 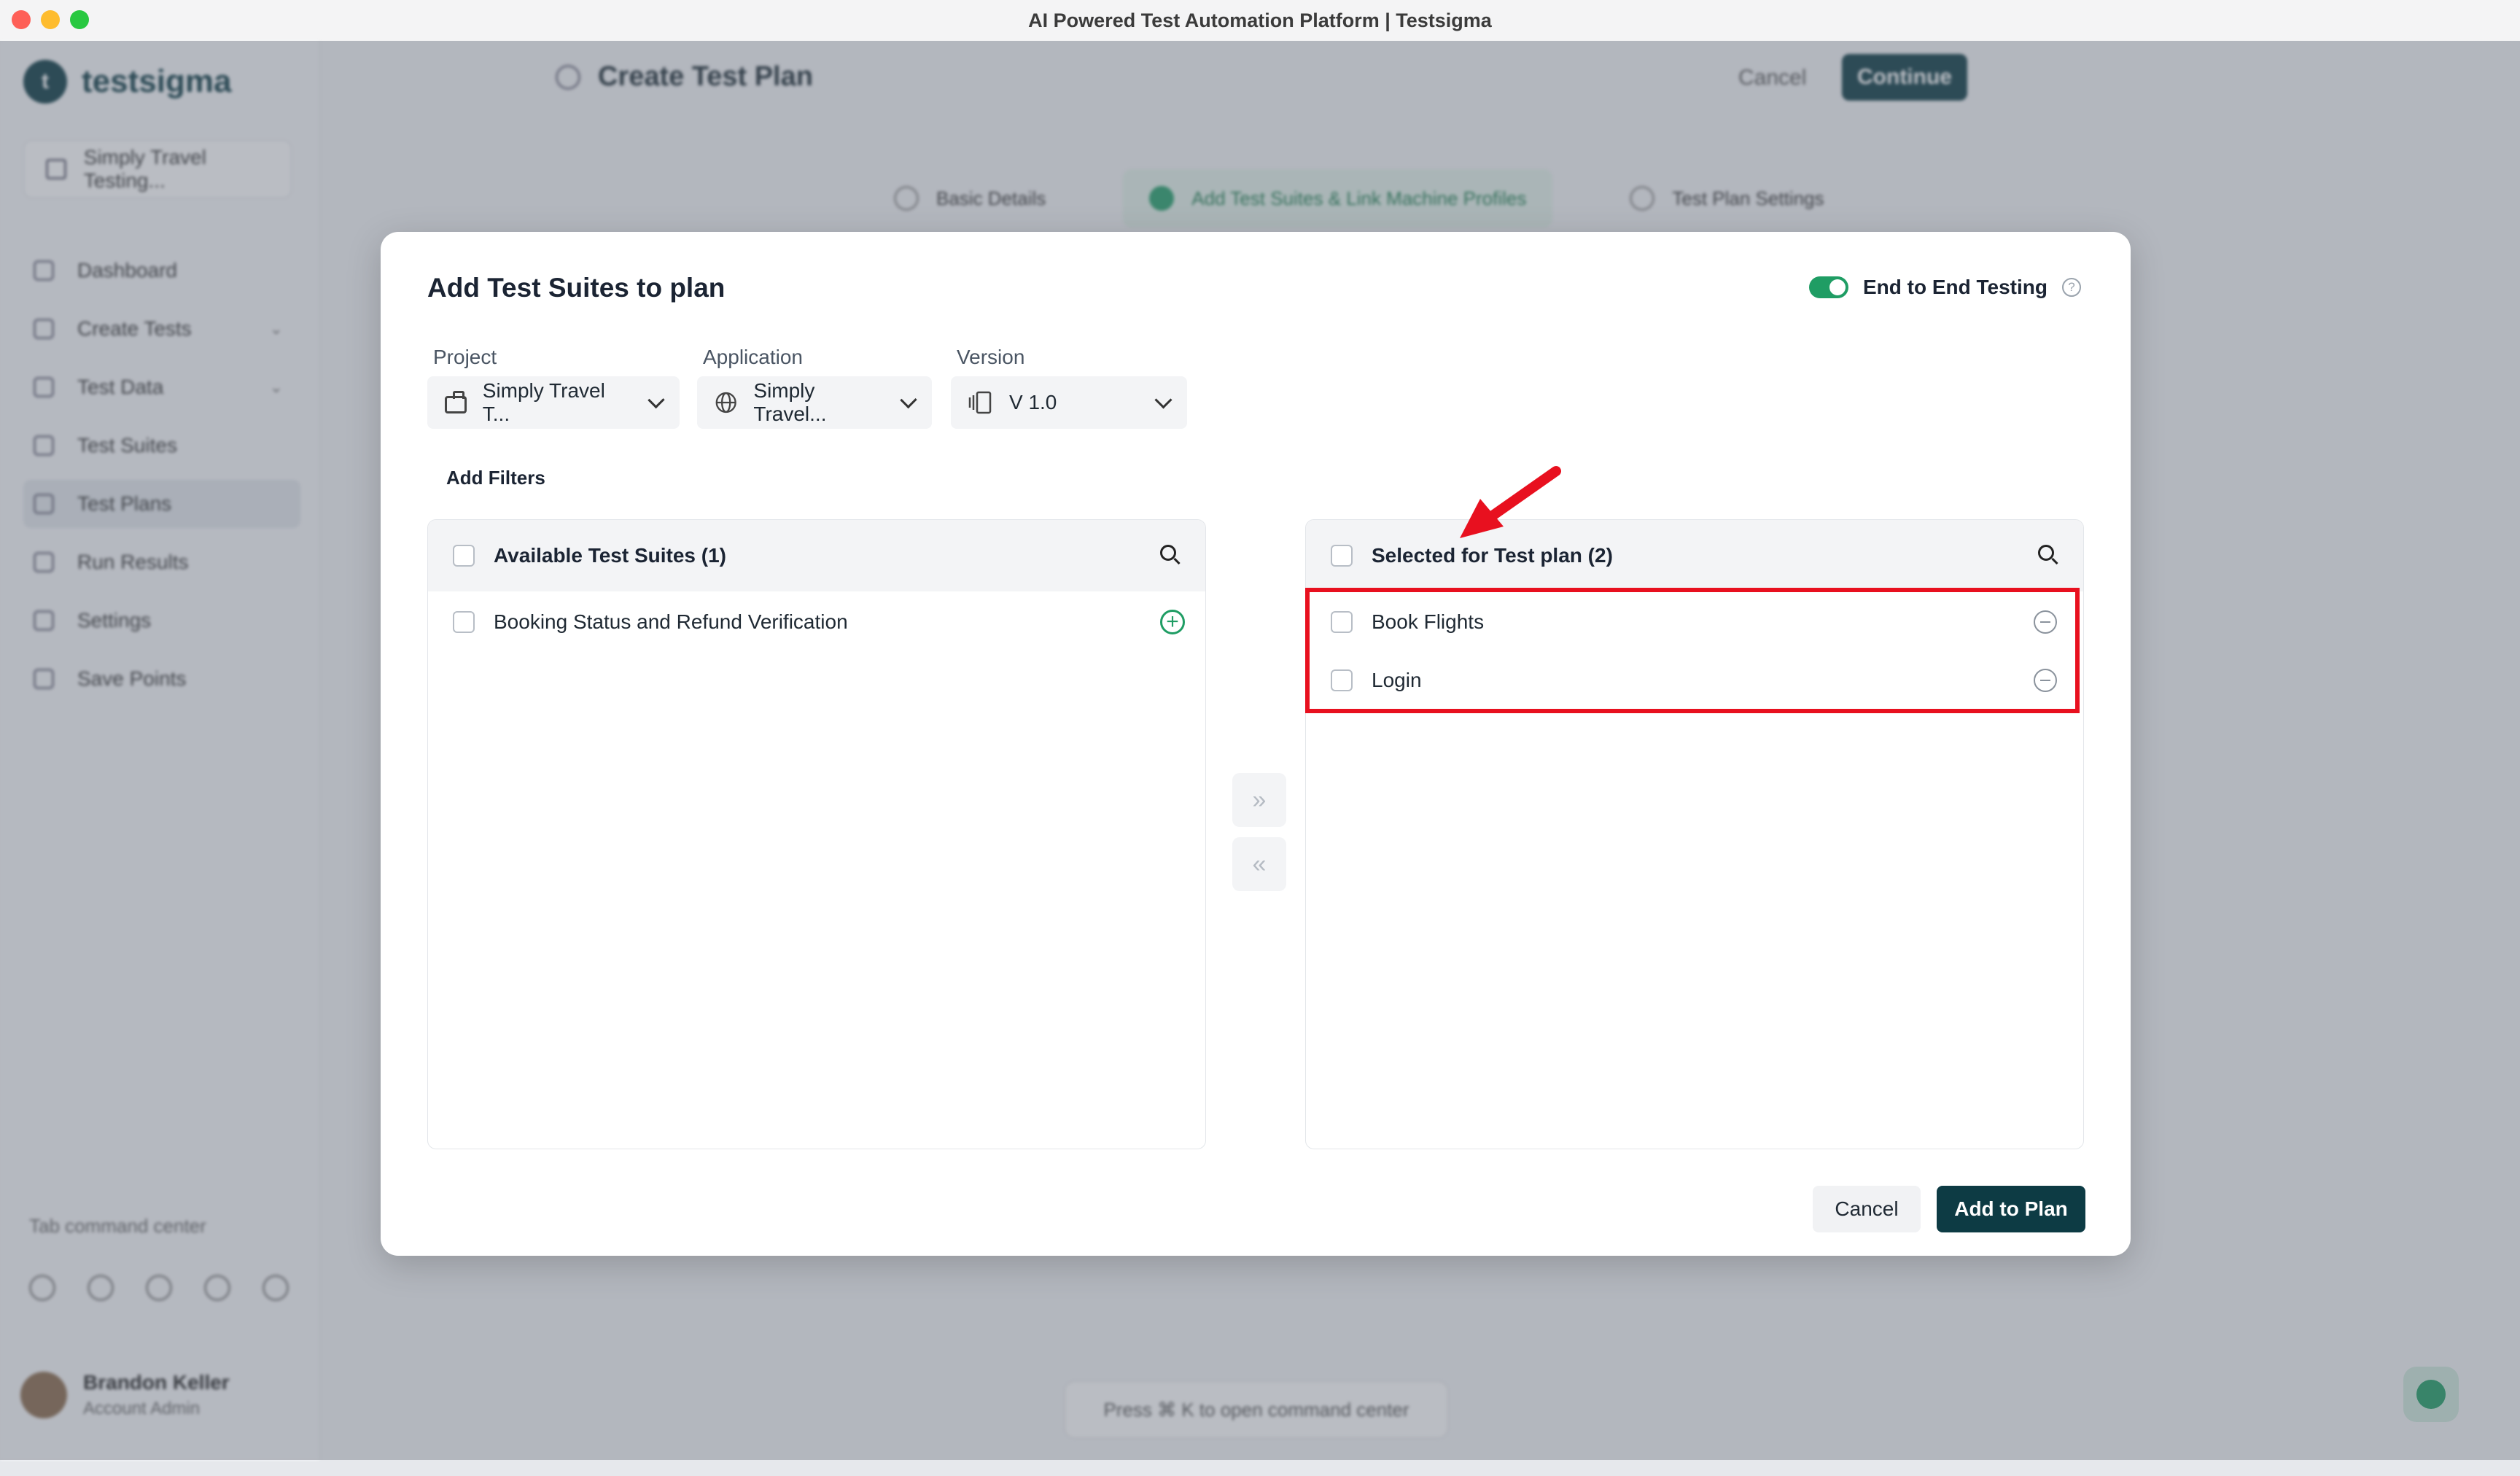 I want to click on modal-title: Add Test Suites to plan, so click(x=576, y=288).